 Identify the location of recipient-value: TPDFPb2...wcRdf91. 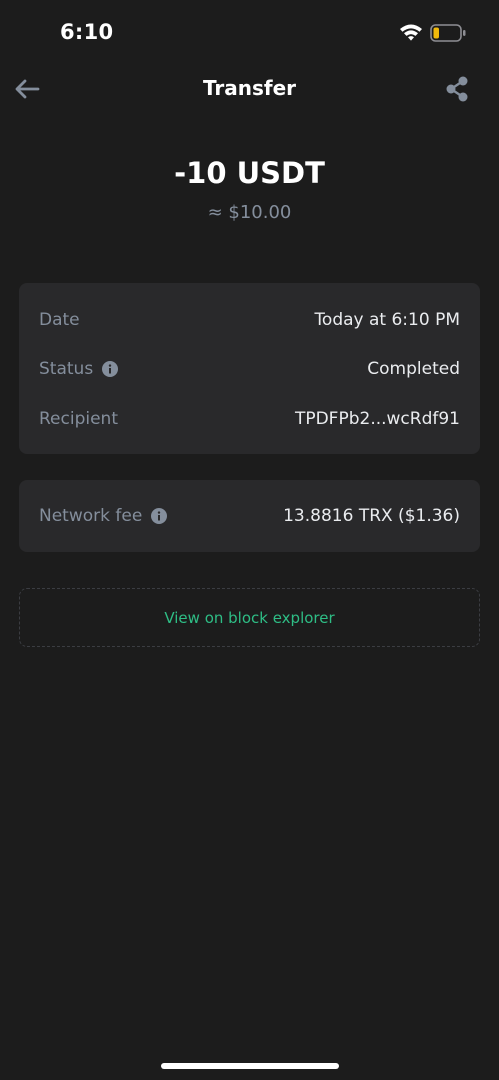
(377, 419).